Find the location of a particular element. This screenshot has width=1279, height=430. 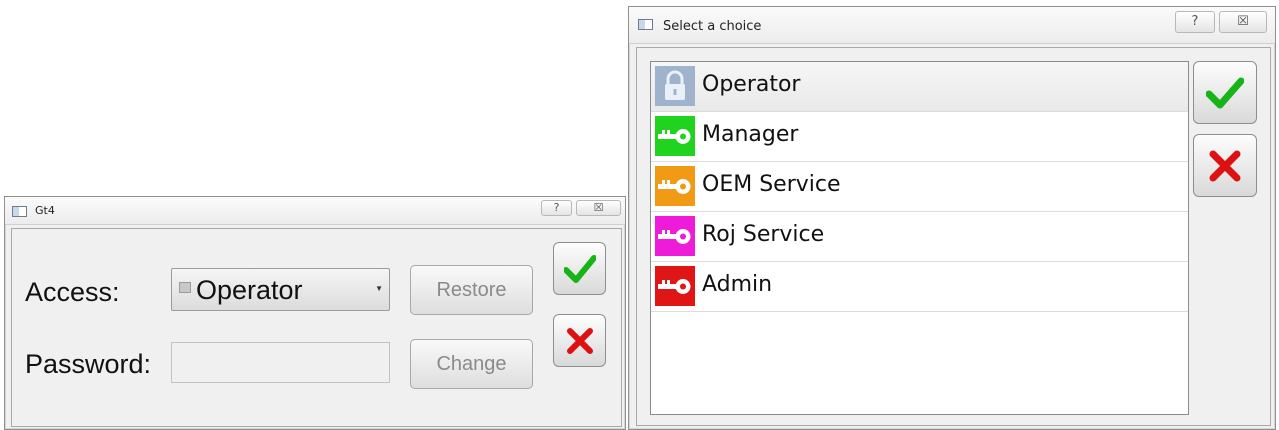

access-label: Access: is located at coordinates (72, 292).